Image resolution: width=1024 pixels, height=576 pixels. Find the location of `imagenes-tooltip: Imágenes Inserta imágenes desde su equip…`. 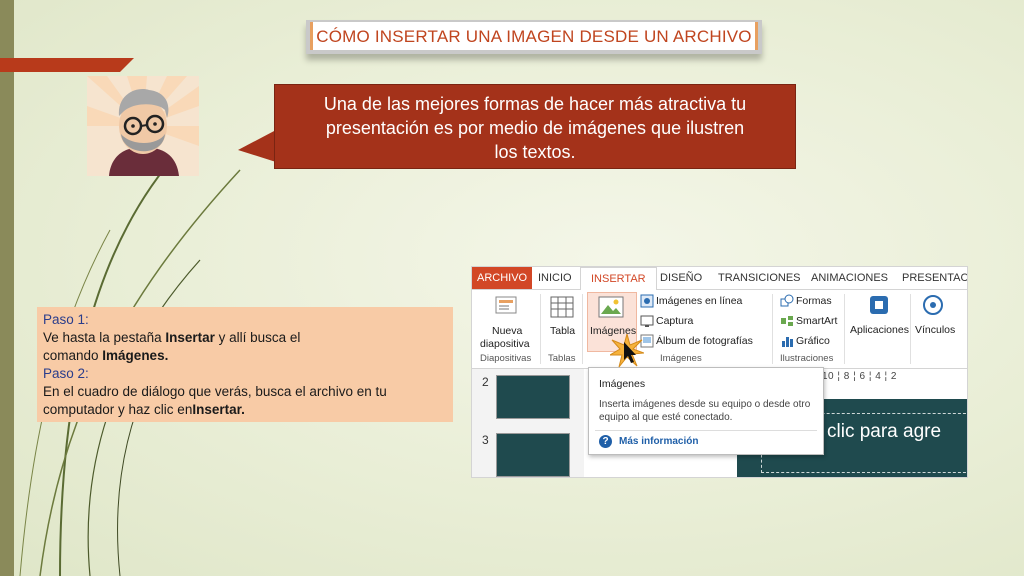

imagenes-tooltip: Imágenes Inserta imágenes desde su equip… is located at coordinates (706, 411).